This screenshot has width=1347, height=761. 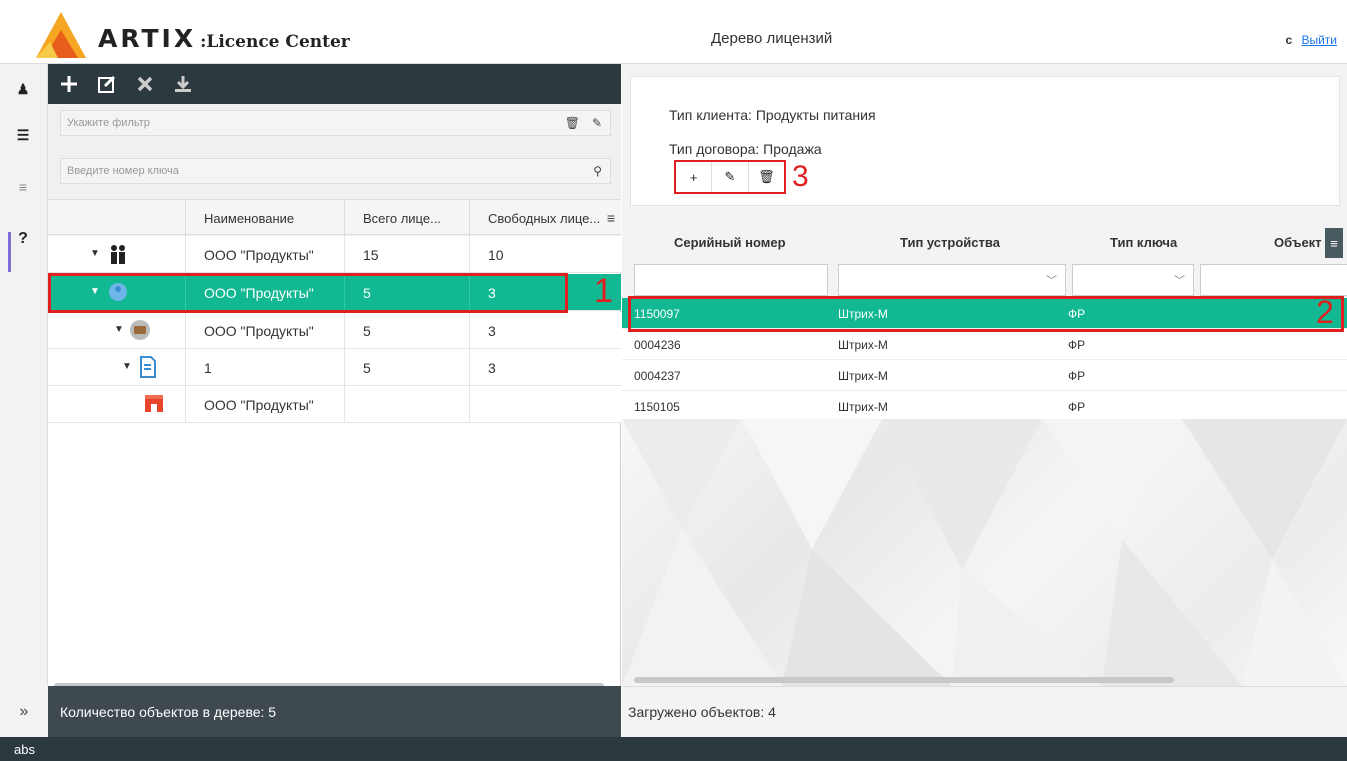 I want to click on object-filter-input, so click(x=1273, y=280).